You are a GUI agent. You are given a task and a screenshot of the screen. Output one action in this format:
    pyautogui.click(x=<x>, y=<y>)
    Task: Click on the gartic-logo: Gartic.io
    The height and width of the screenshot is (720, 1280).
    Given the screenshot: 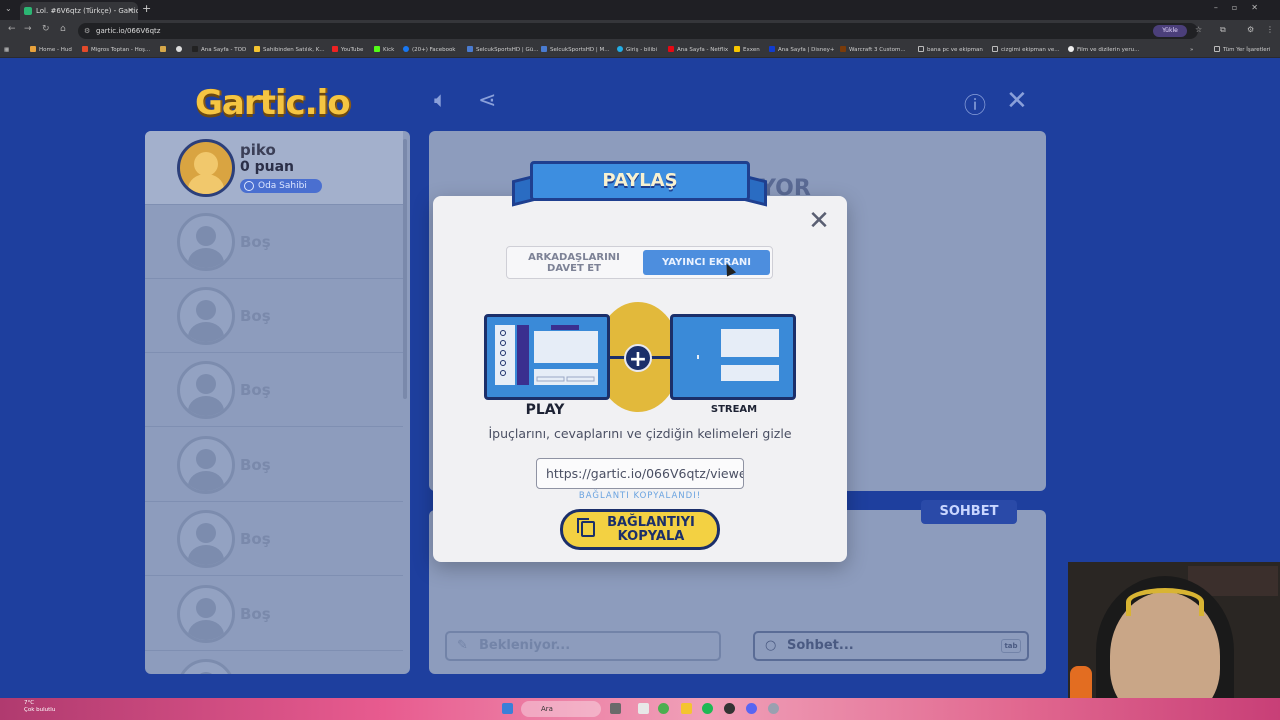 What is the action you would take?
    pyautogui.click(x=273, y=103)
    